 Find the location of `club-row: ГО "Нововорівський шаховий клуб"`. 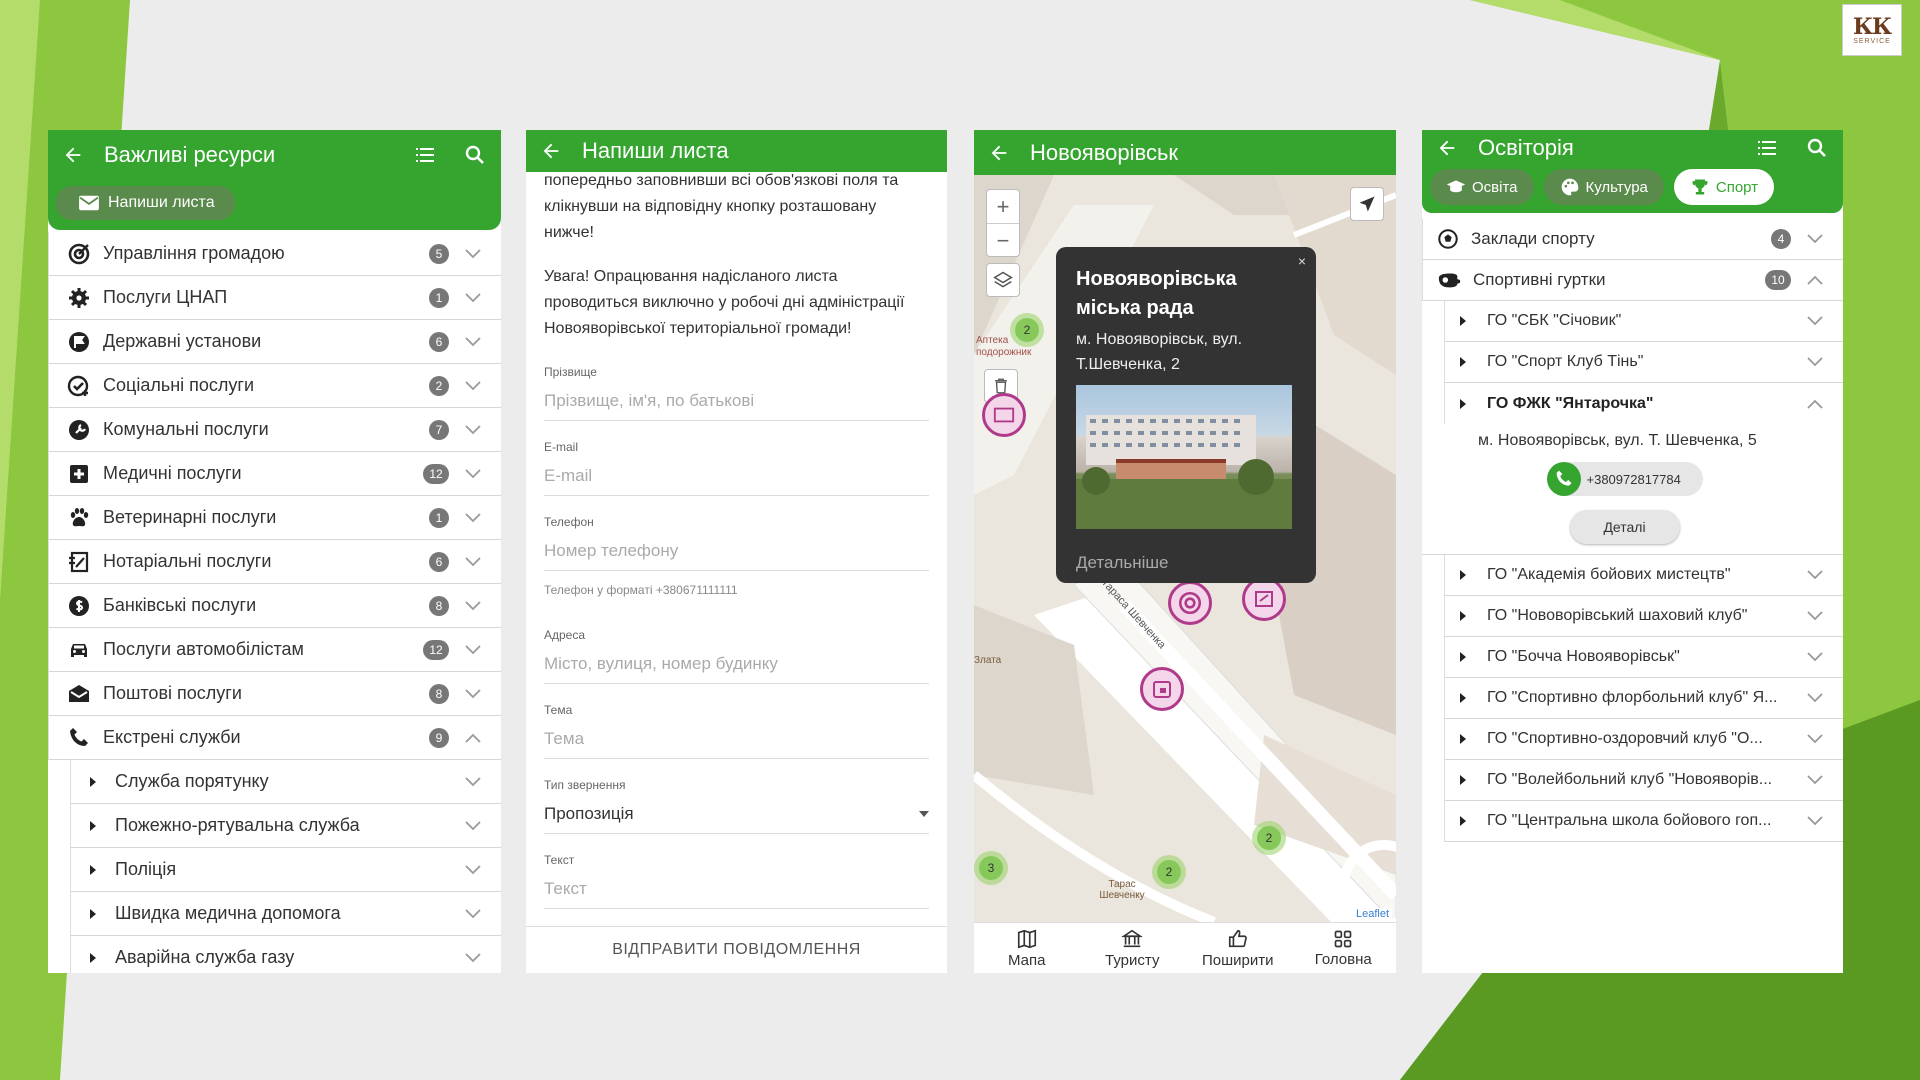

club-row: ГО "Нововорівський шаховий клуб" is located at coordinates (1643, 616).